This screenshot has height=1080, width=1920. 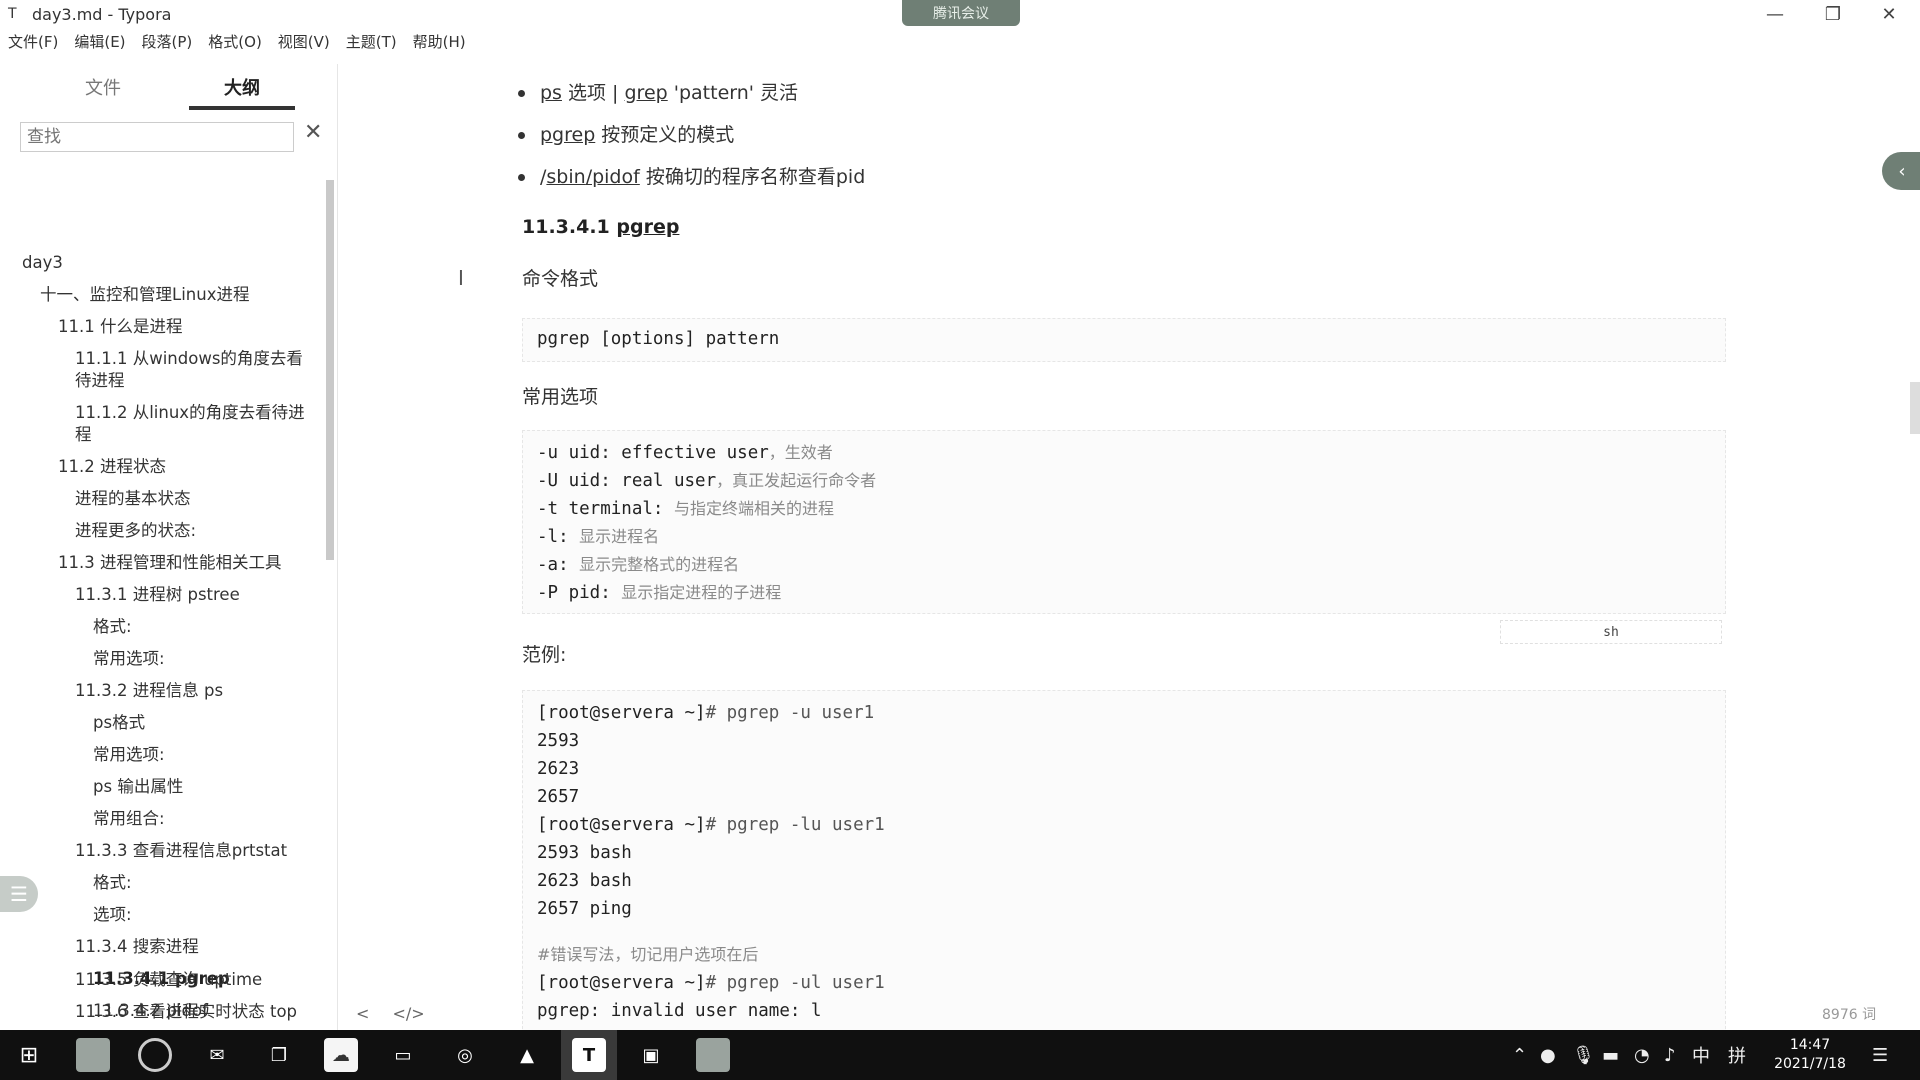 I want to click on option-comment: 显示完整格式的进程名, so click(x=659, y=564).